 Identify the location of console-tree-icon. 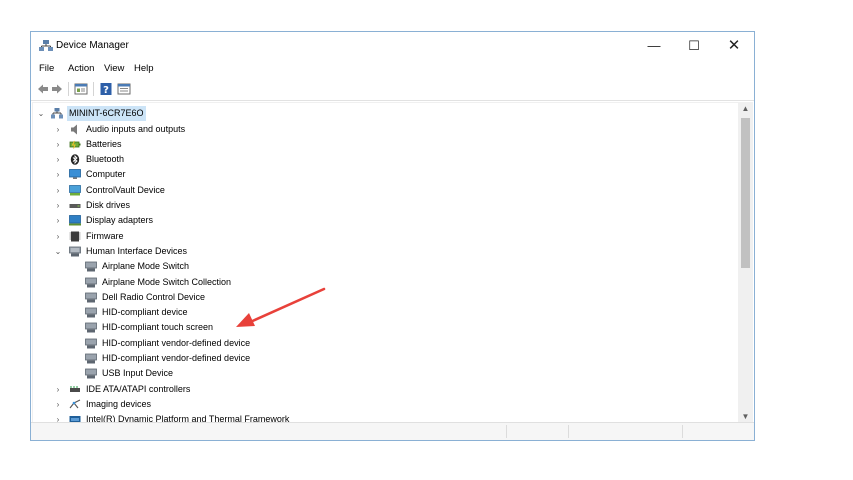
(124, 89).